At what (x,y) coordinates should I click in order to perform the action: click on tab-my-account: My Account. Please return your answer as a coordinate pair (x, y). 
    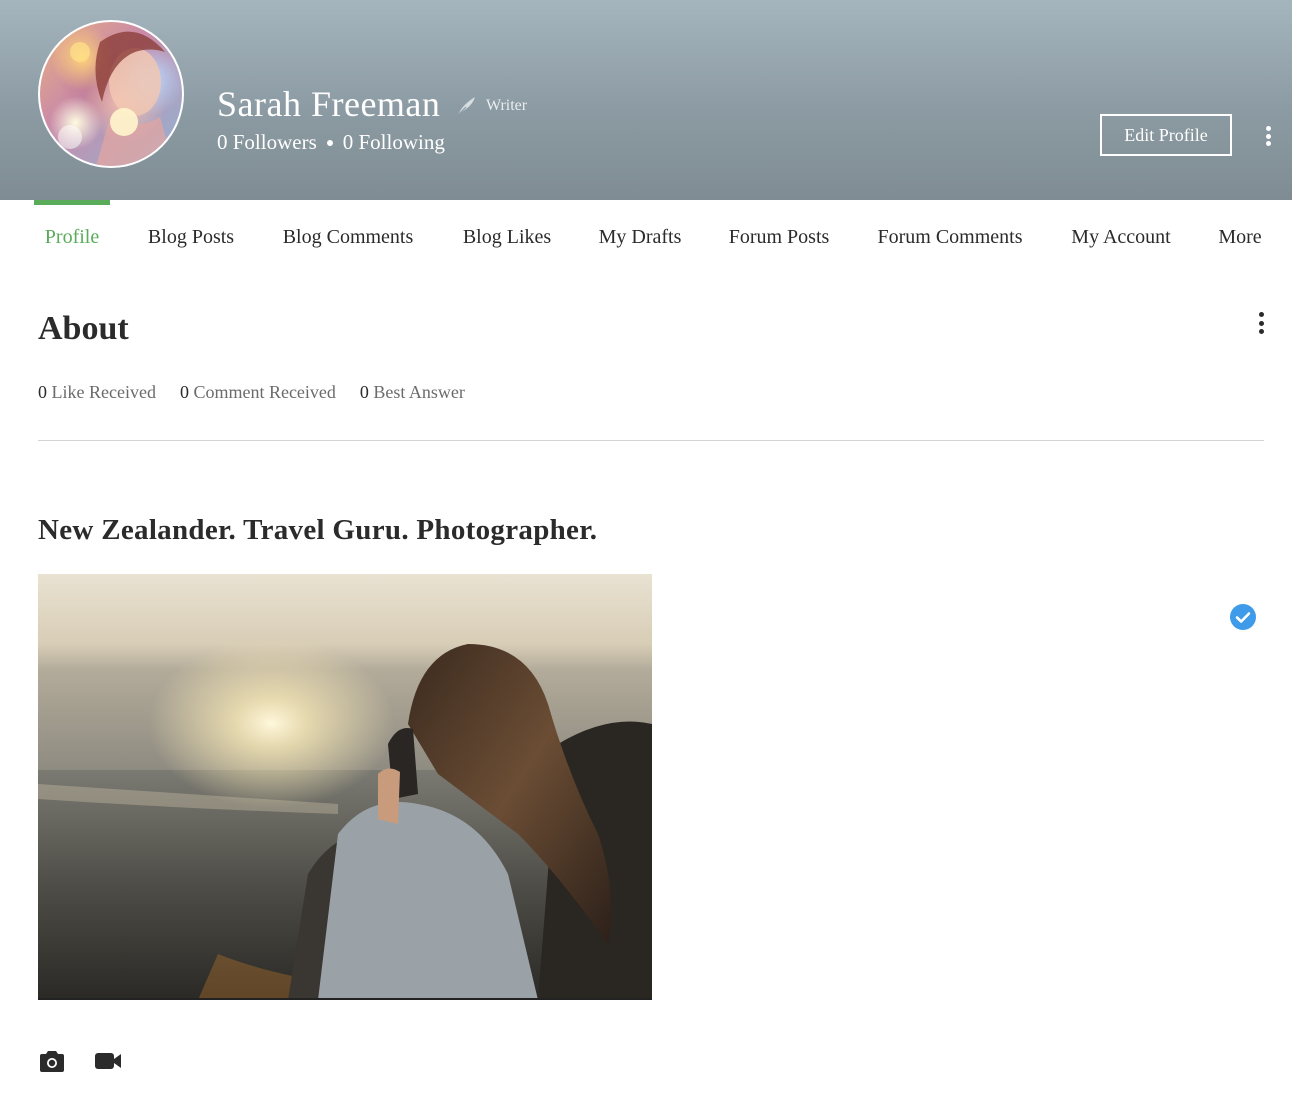
    Looking at the image, I should click on (1121, 236).